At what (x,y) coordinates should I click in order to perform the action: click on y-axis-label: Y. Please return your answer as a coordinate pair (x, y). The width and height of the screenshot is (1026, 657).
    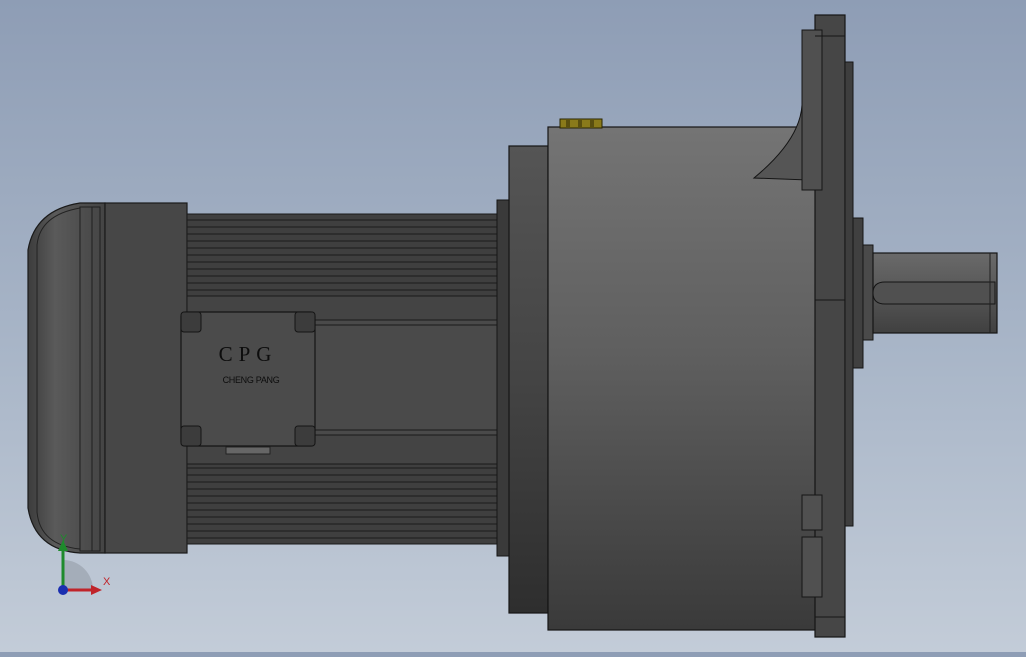
    Looking at the image, I should click on (64, 539).